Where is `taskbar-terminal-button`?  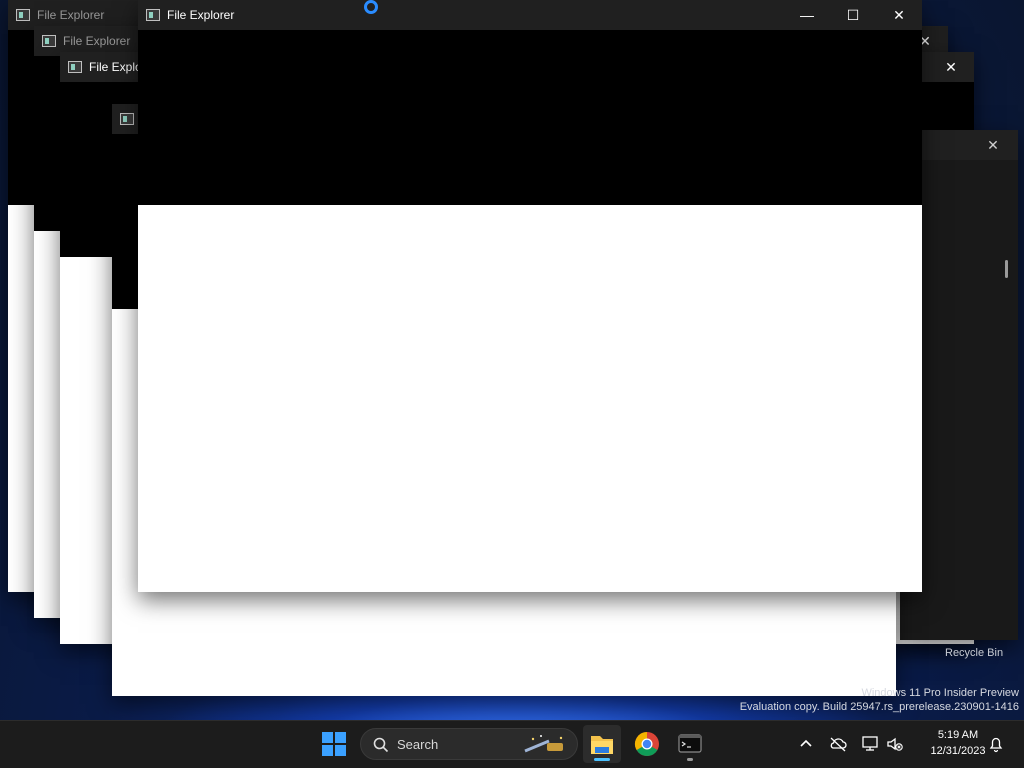 taskbar-terminal-button is located at coordinates (690, 744).